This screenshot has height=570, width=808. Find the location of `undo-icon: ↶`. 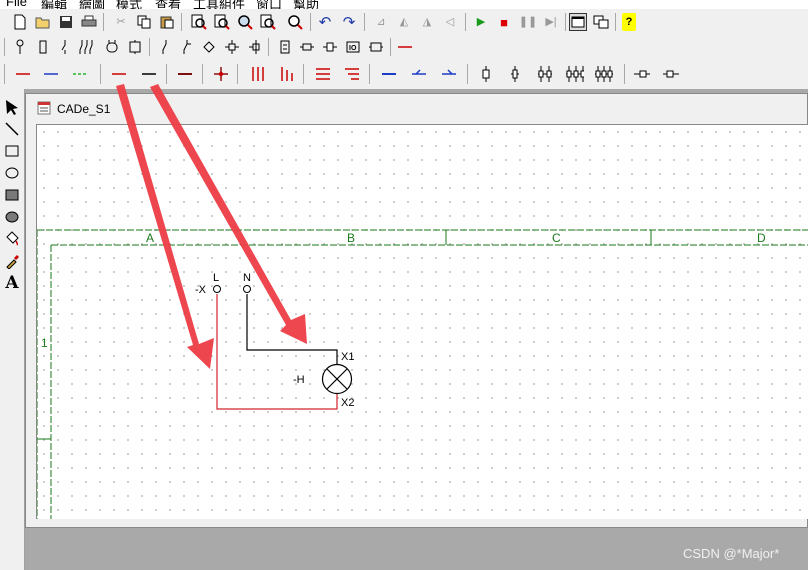

undo-icon: ↶ is located at coordinates (325, 22).